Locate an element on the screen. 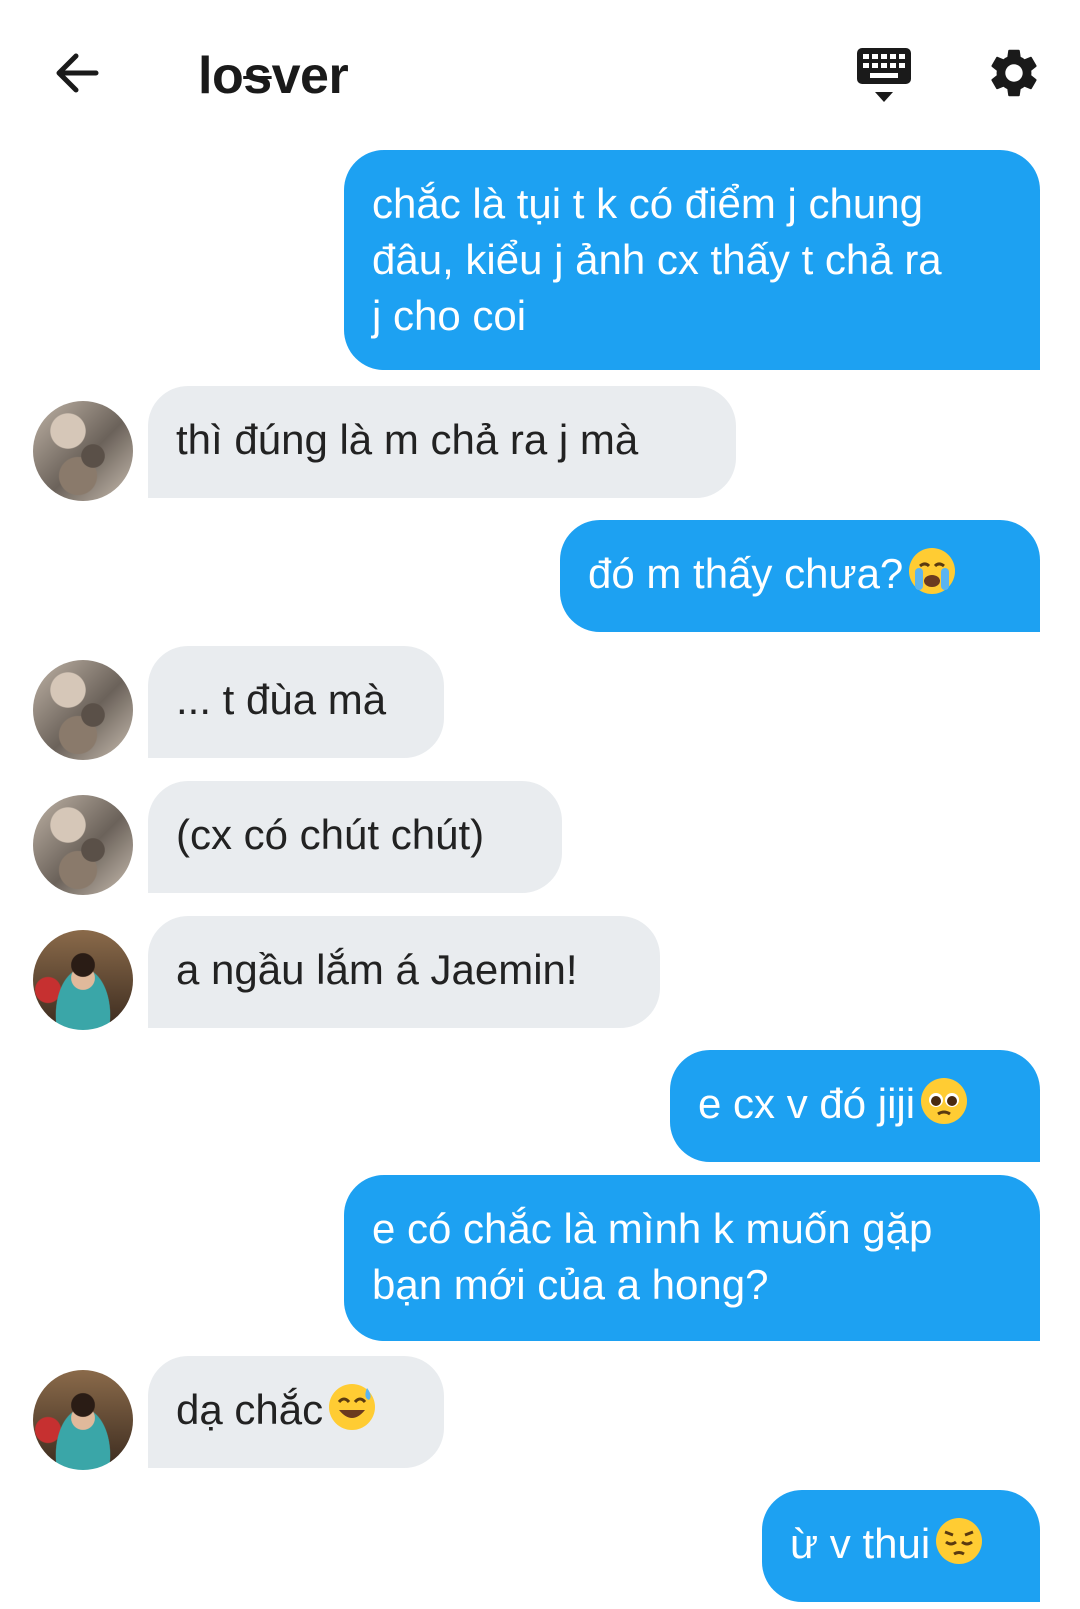  message-text: ừ v thui is located at coordinates (860, 1543).